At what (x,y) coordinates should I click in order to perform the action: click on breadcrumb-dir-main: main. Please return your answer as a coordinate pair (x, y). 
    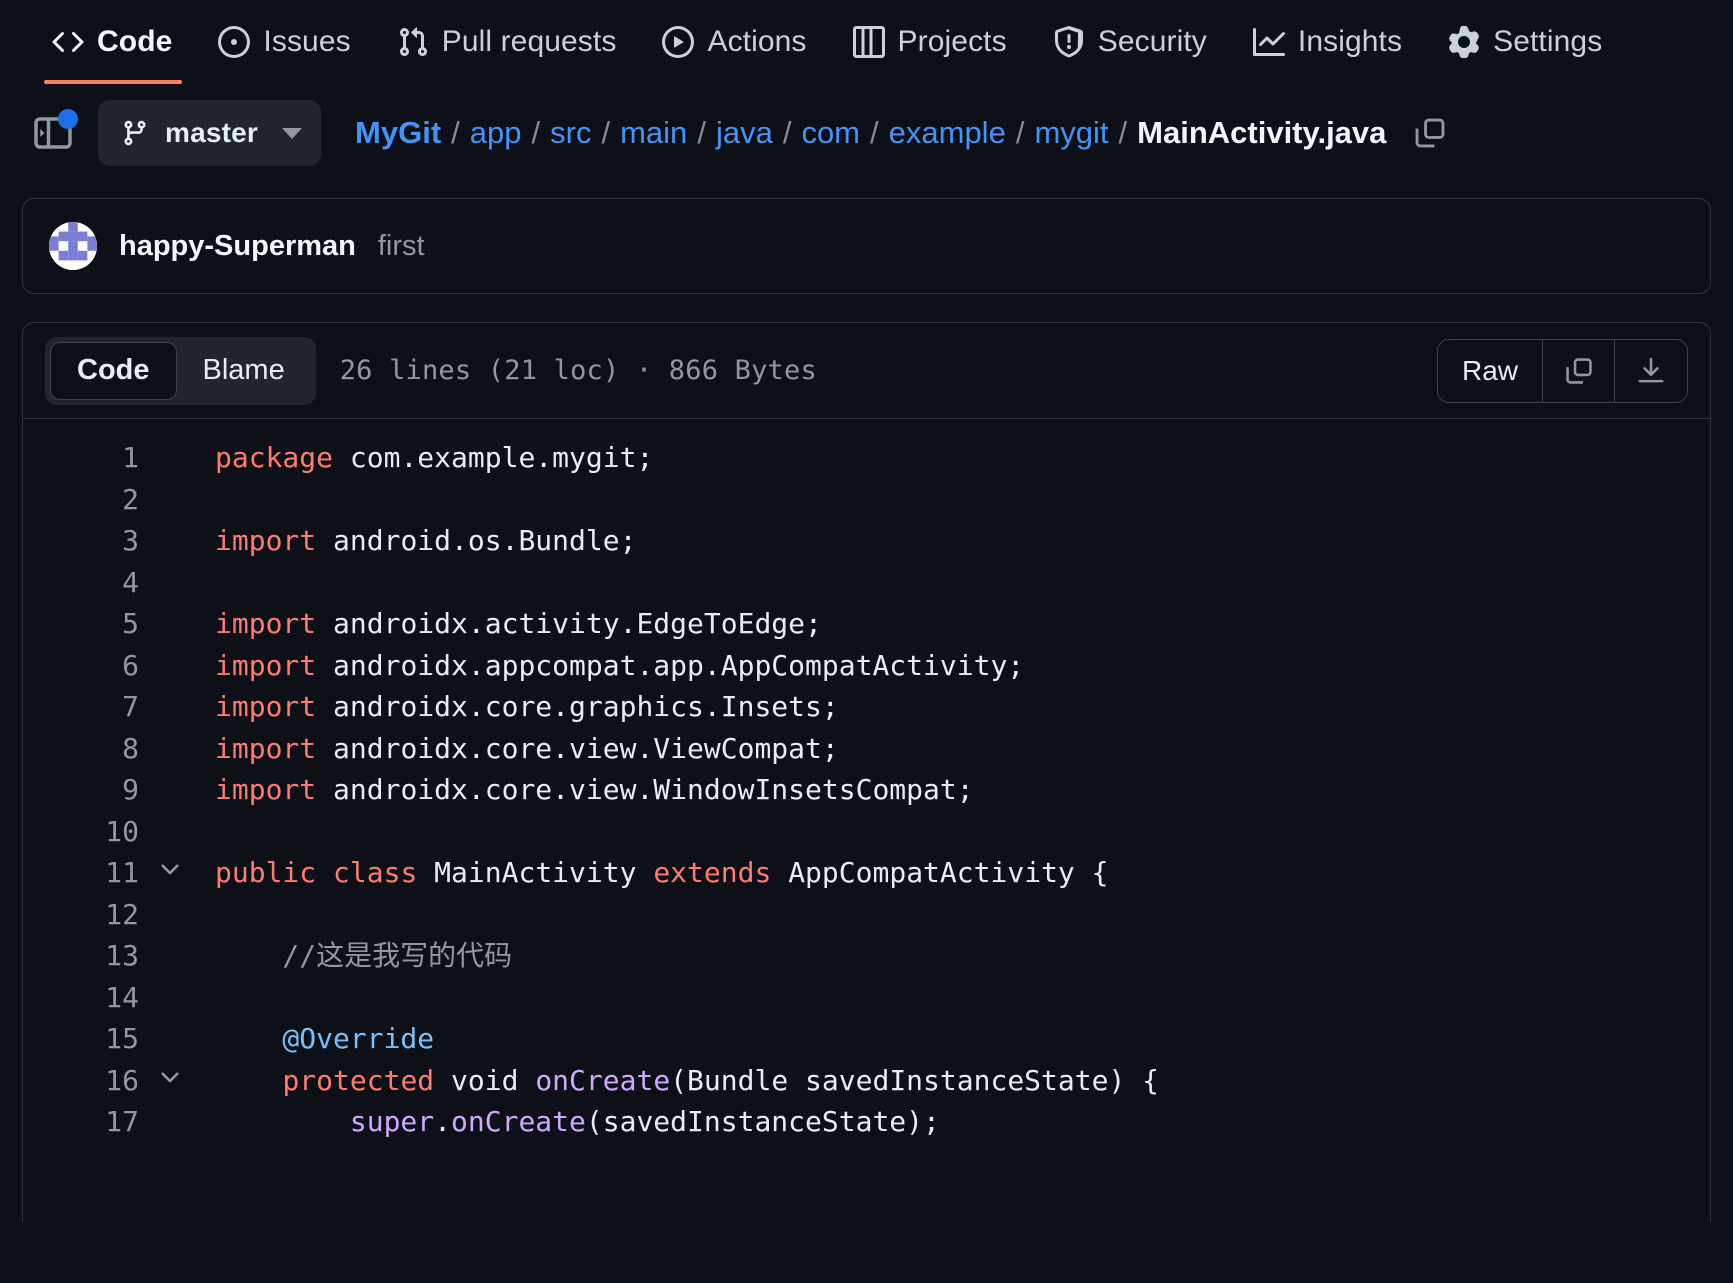
    Looking at the image, I should click on (653, 133).